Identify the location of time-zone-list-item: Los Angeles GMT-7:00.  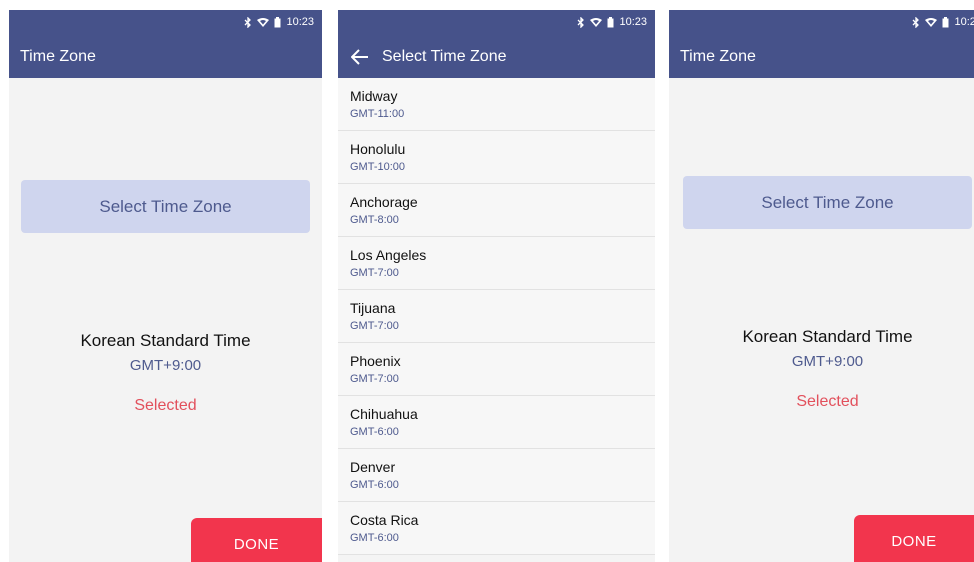
(496, 263).